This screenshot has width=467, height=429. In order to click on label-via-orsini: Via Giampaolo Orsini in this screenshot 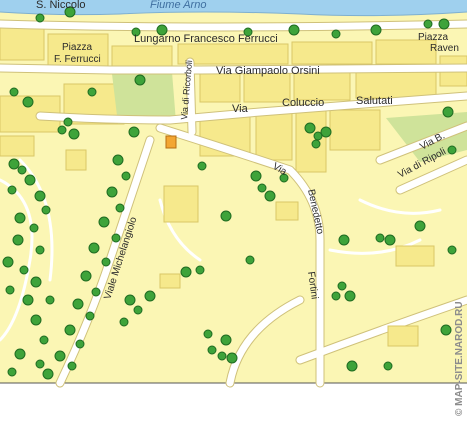, I will do `click(268, 71)`.